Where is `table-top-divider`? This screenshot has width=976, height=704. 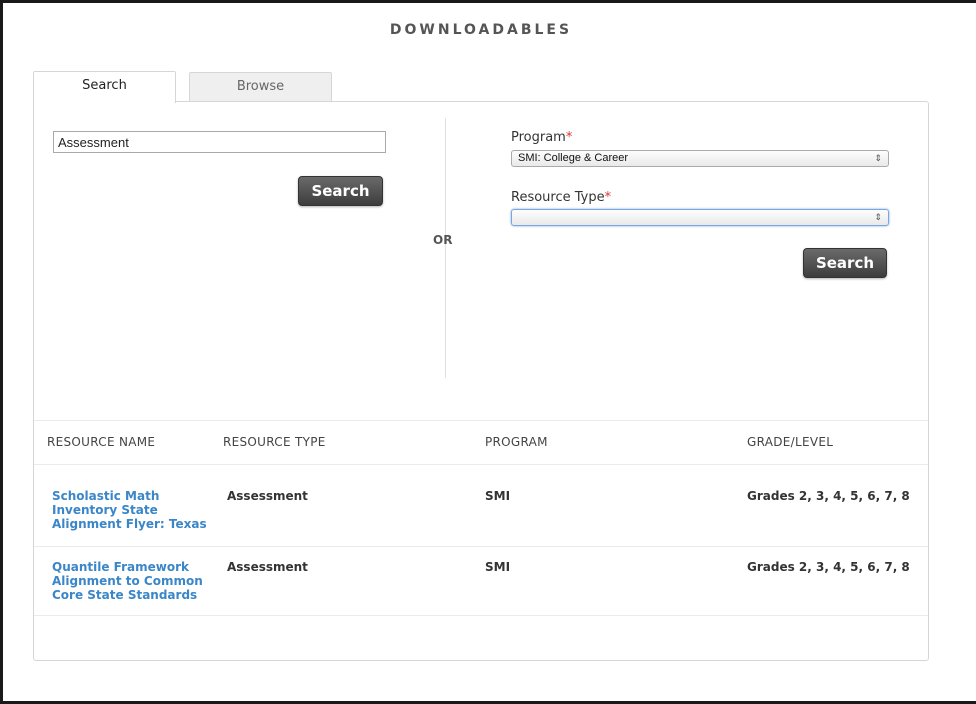 table-top-divider is located at coordinates (481, 420).